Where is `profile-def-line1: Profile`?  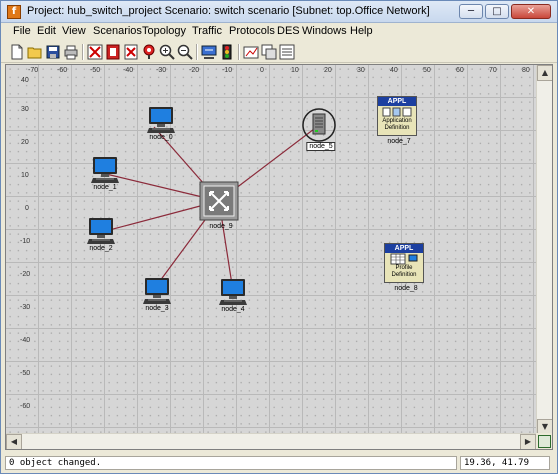 profile-def-line1: Profile is located at coordinates (404, 268).